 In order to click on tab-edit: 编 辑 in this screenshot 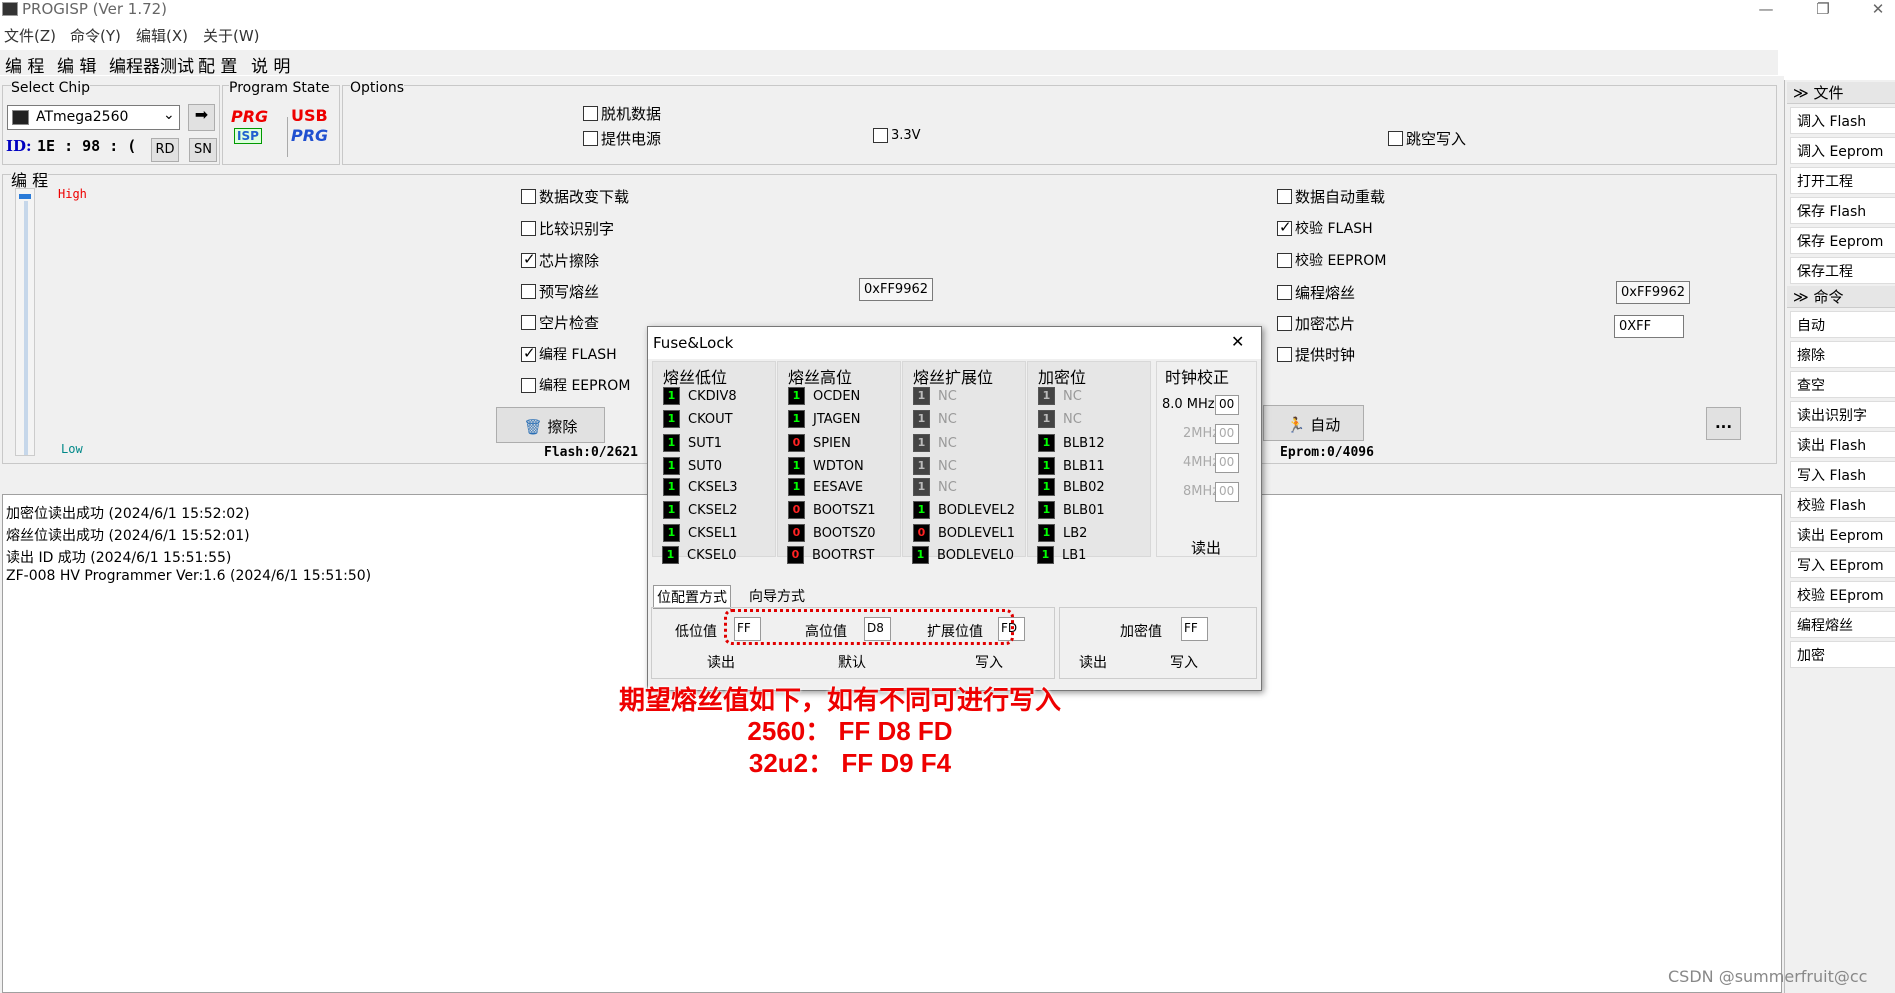, I will do `click(76, 64)`.